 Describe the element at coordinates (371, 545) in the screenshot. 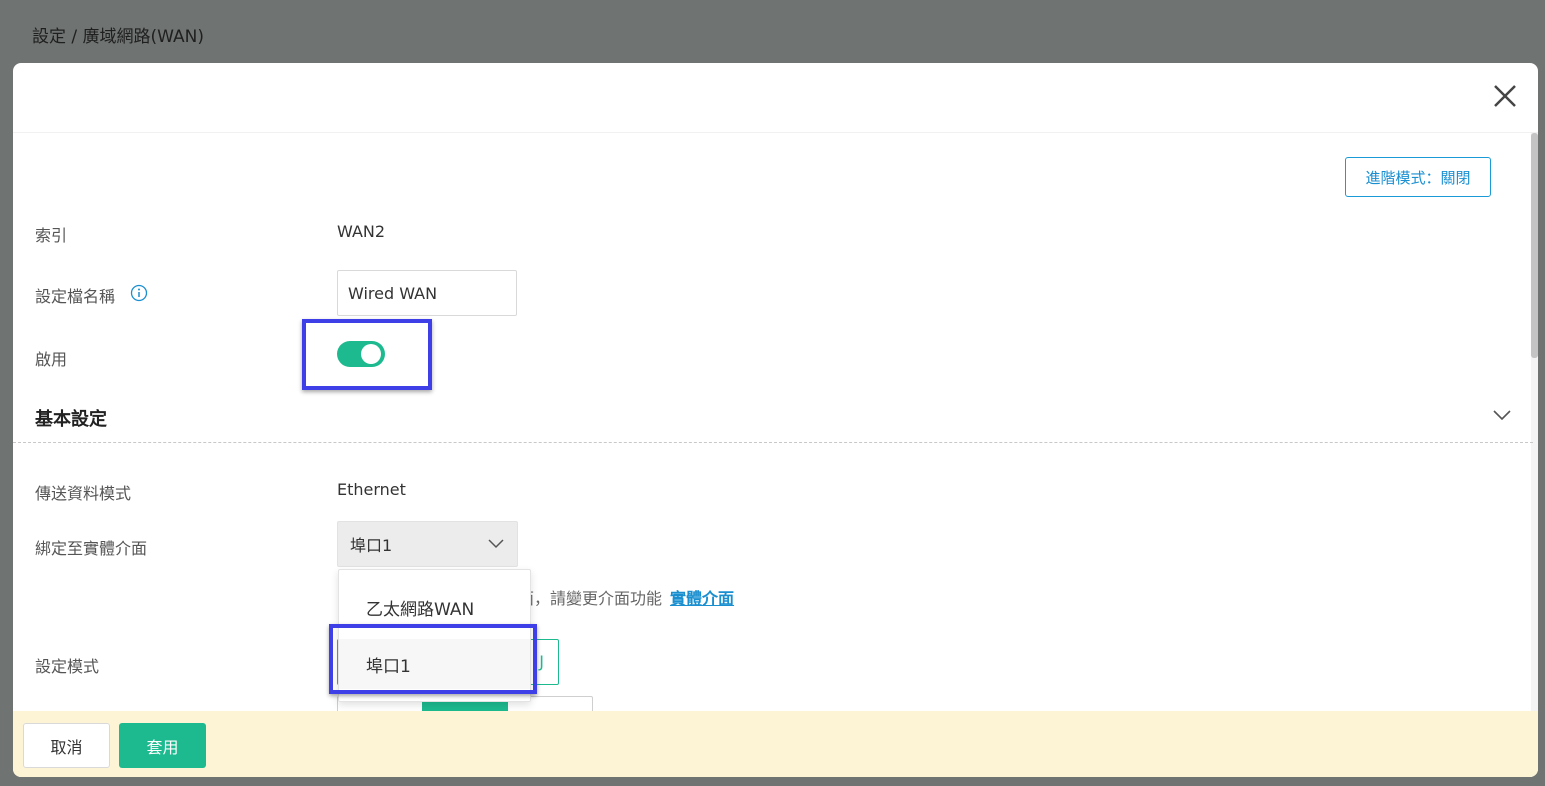

I see `bind-interface-selected-value: 埠口1` at that location.